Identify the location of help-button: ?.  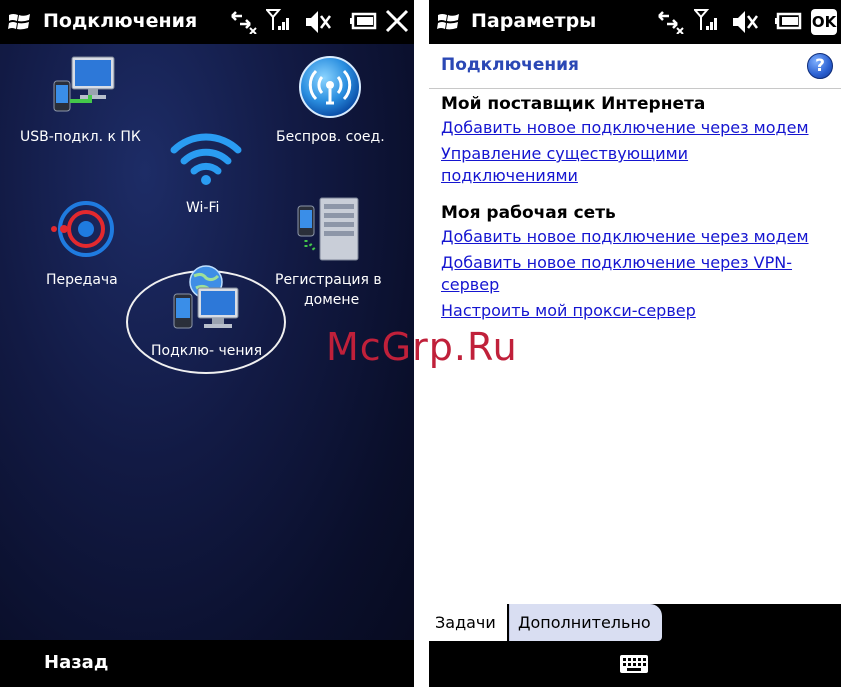
(820, 66).